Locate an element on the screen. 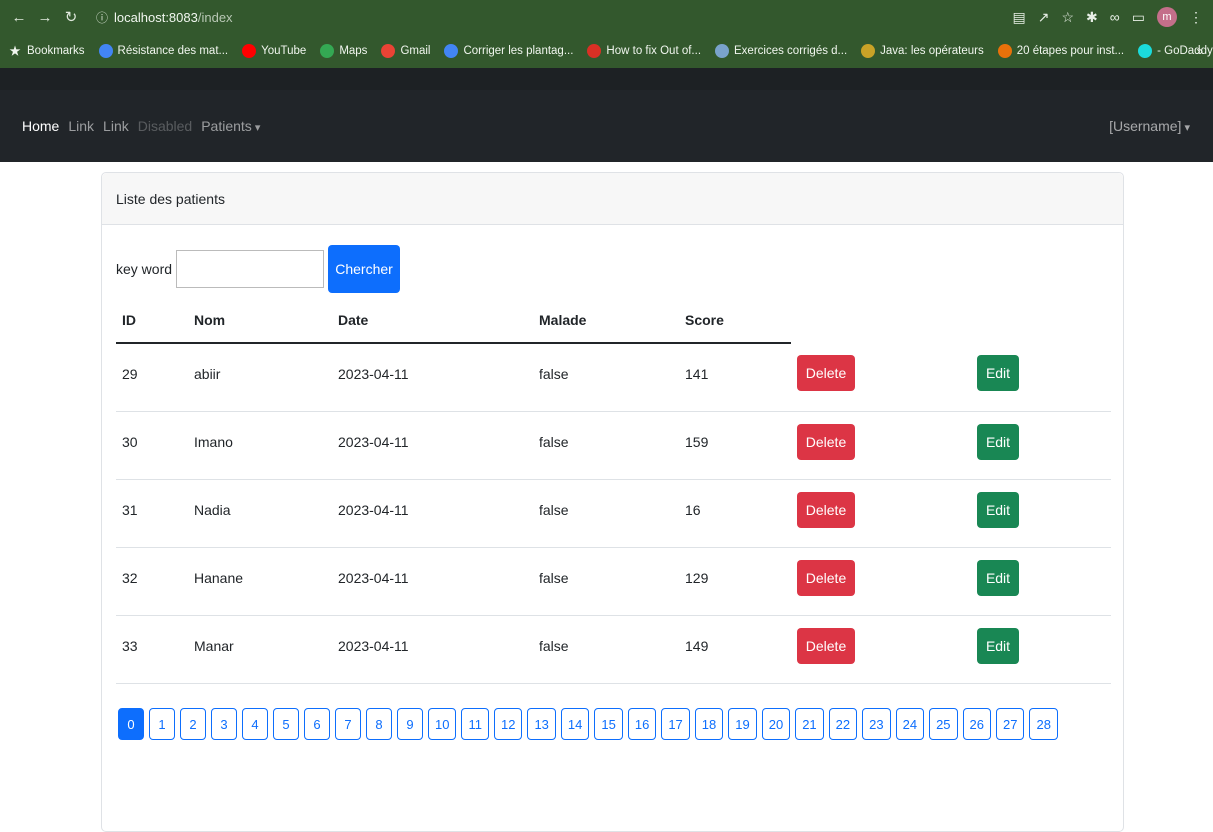  page-link: 13 is located at coordinates (541, 724).